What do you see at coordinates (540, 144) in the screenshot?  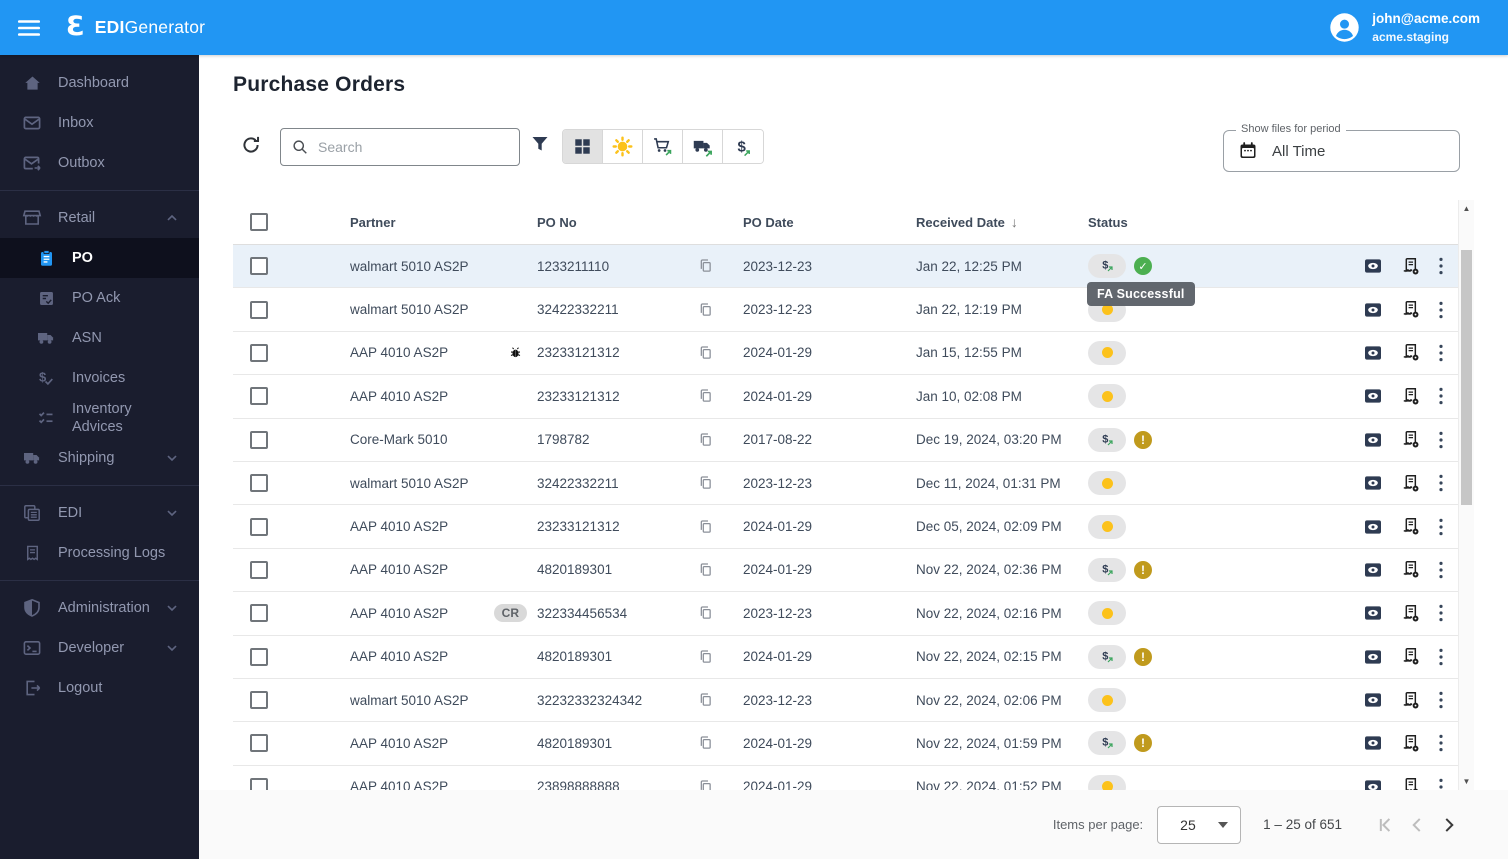 I see `filter-icon` at bounding box center [540, 144].